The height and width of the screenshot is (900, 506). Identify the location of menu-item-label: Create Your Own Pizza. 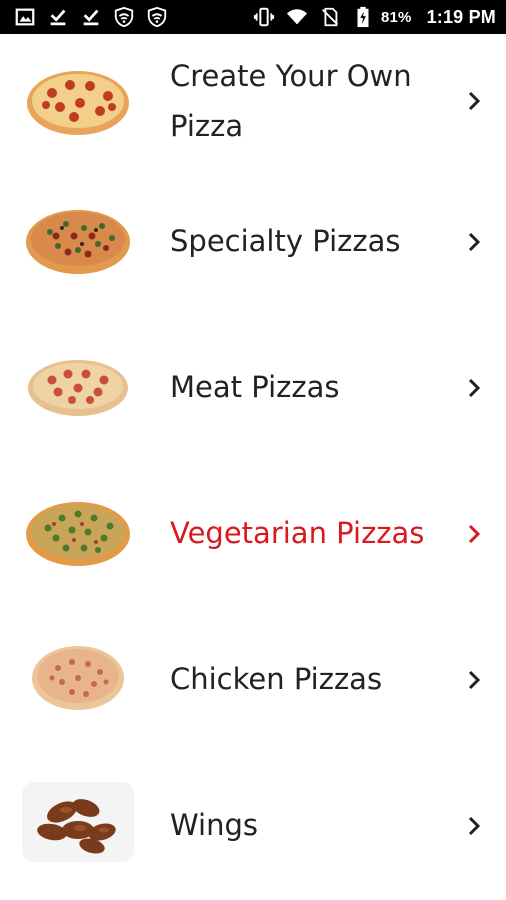
(291, 101).